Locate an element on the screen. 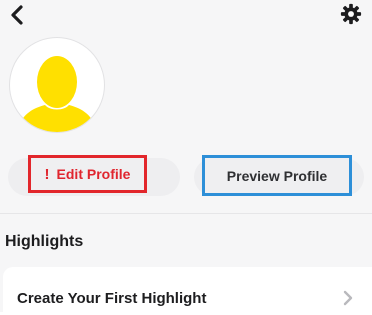 This screenshot has width=372, height=315. preview-profile-label: Preview Profile is located at coordinates (277, 175).